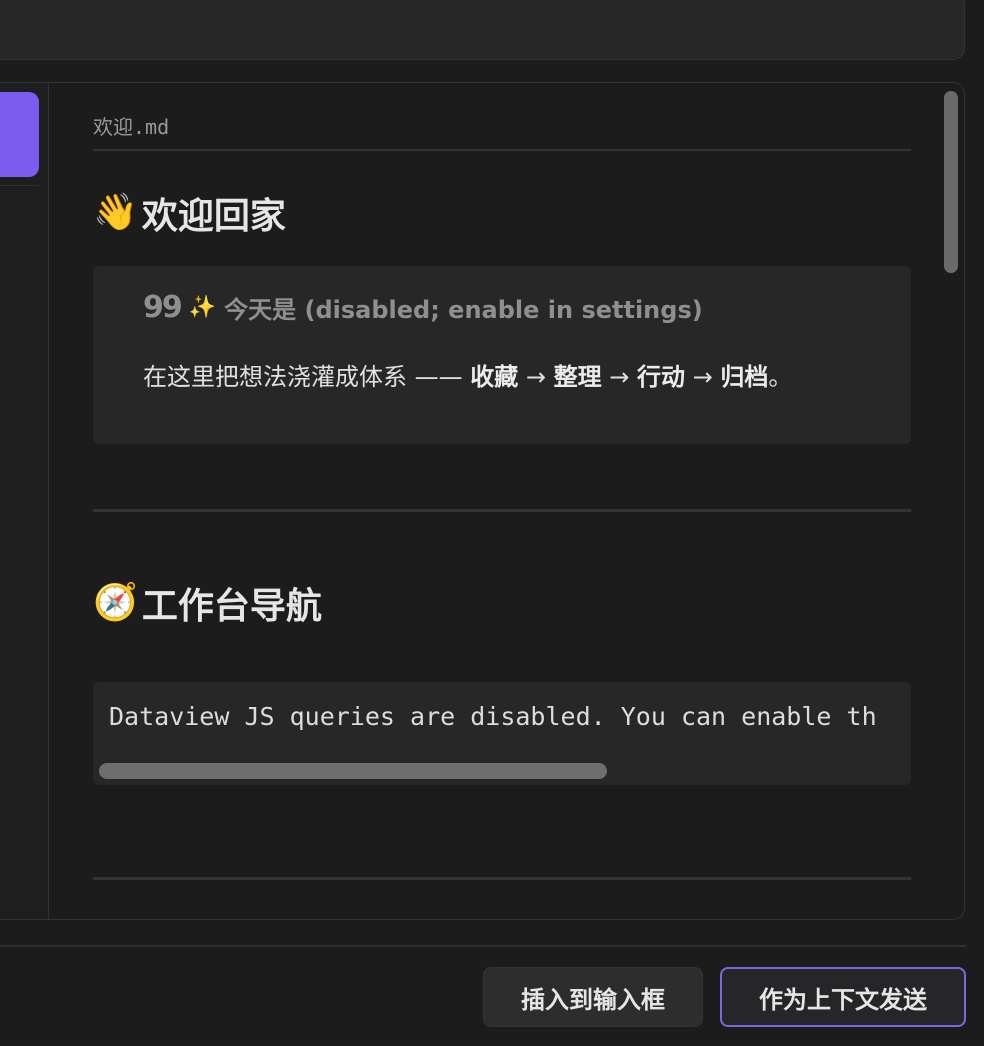 This screenshot has height=1046, width=984. What do you see at coordinates (115, 212) in the screenshot?
I see `waving-hand-icon: 👋` at bounding box center [115, 212].